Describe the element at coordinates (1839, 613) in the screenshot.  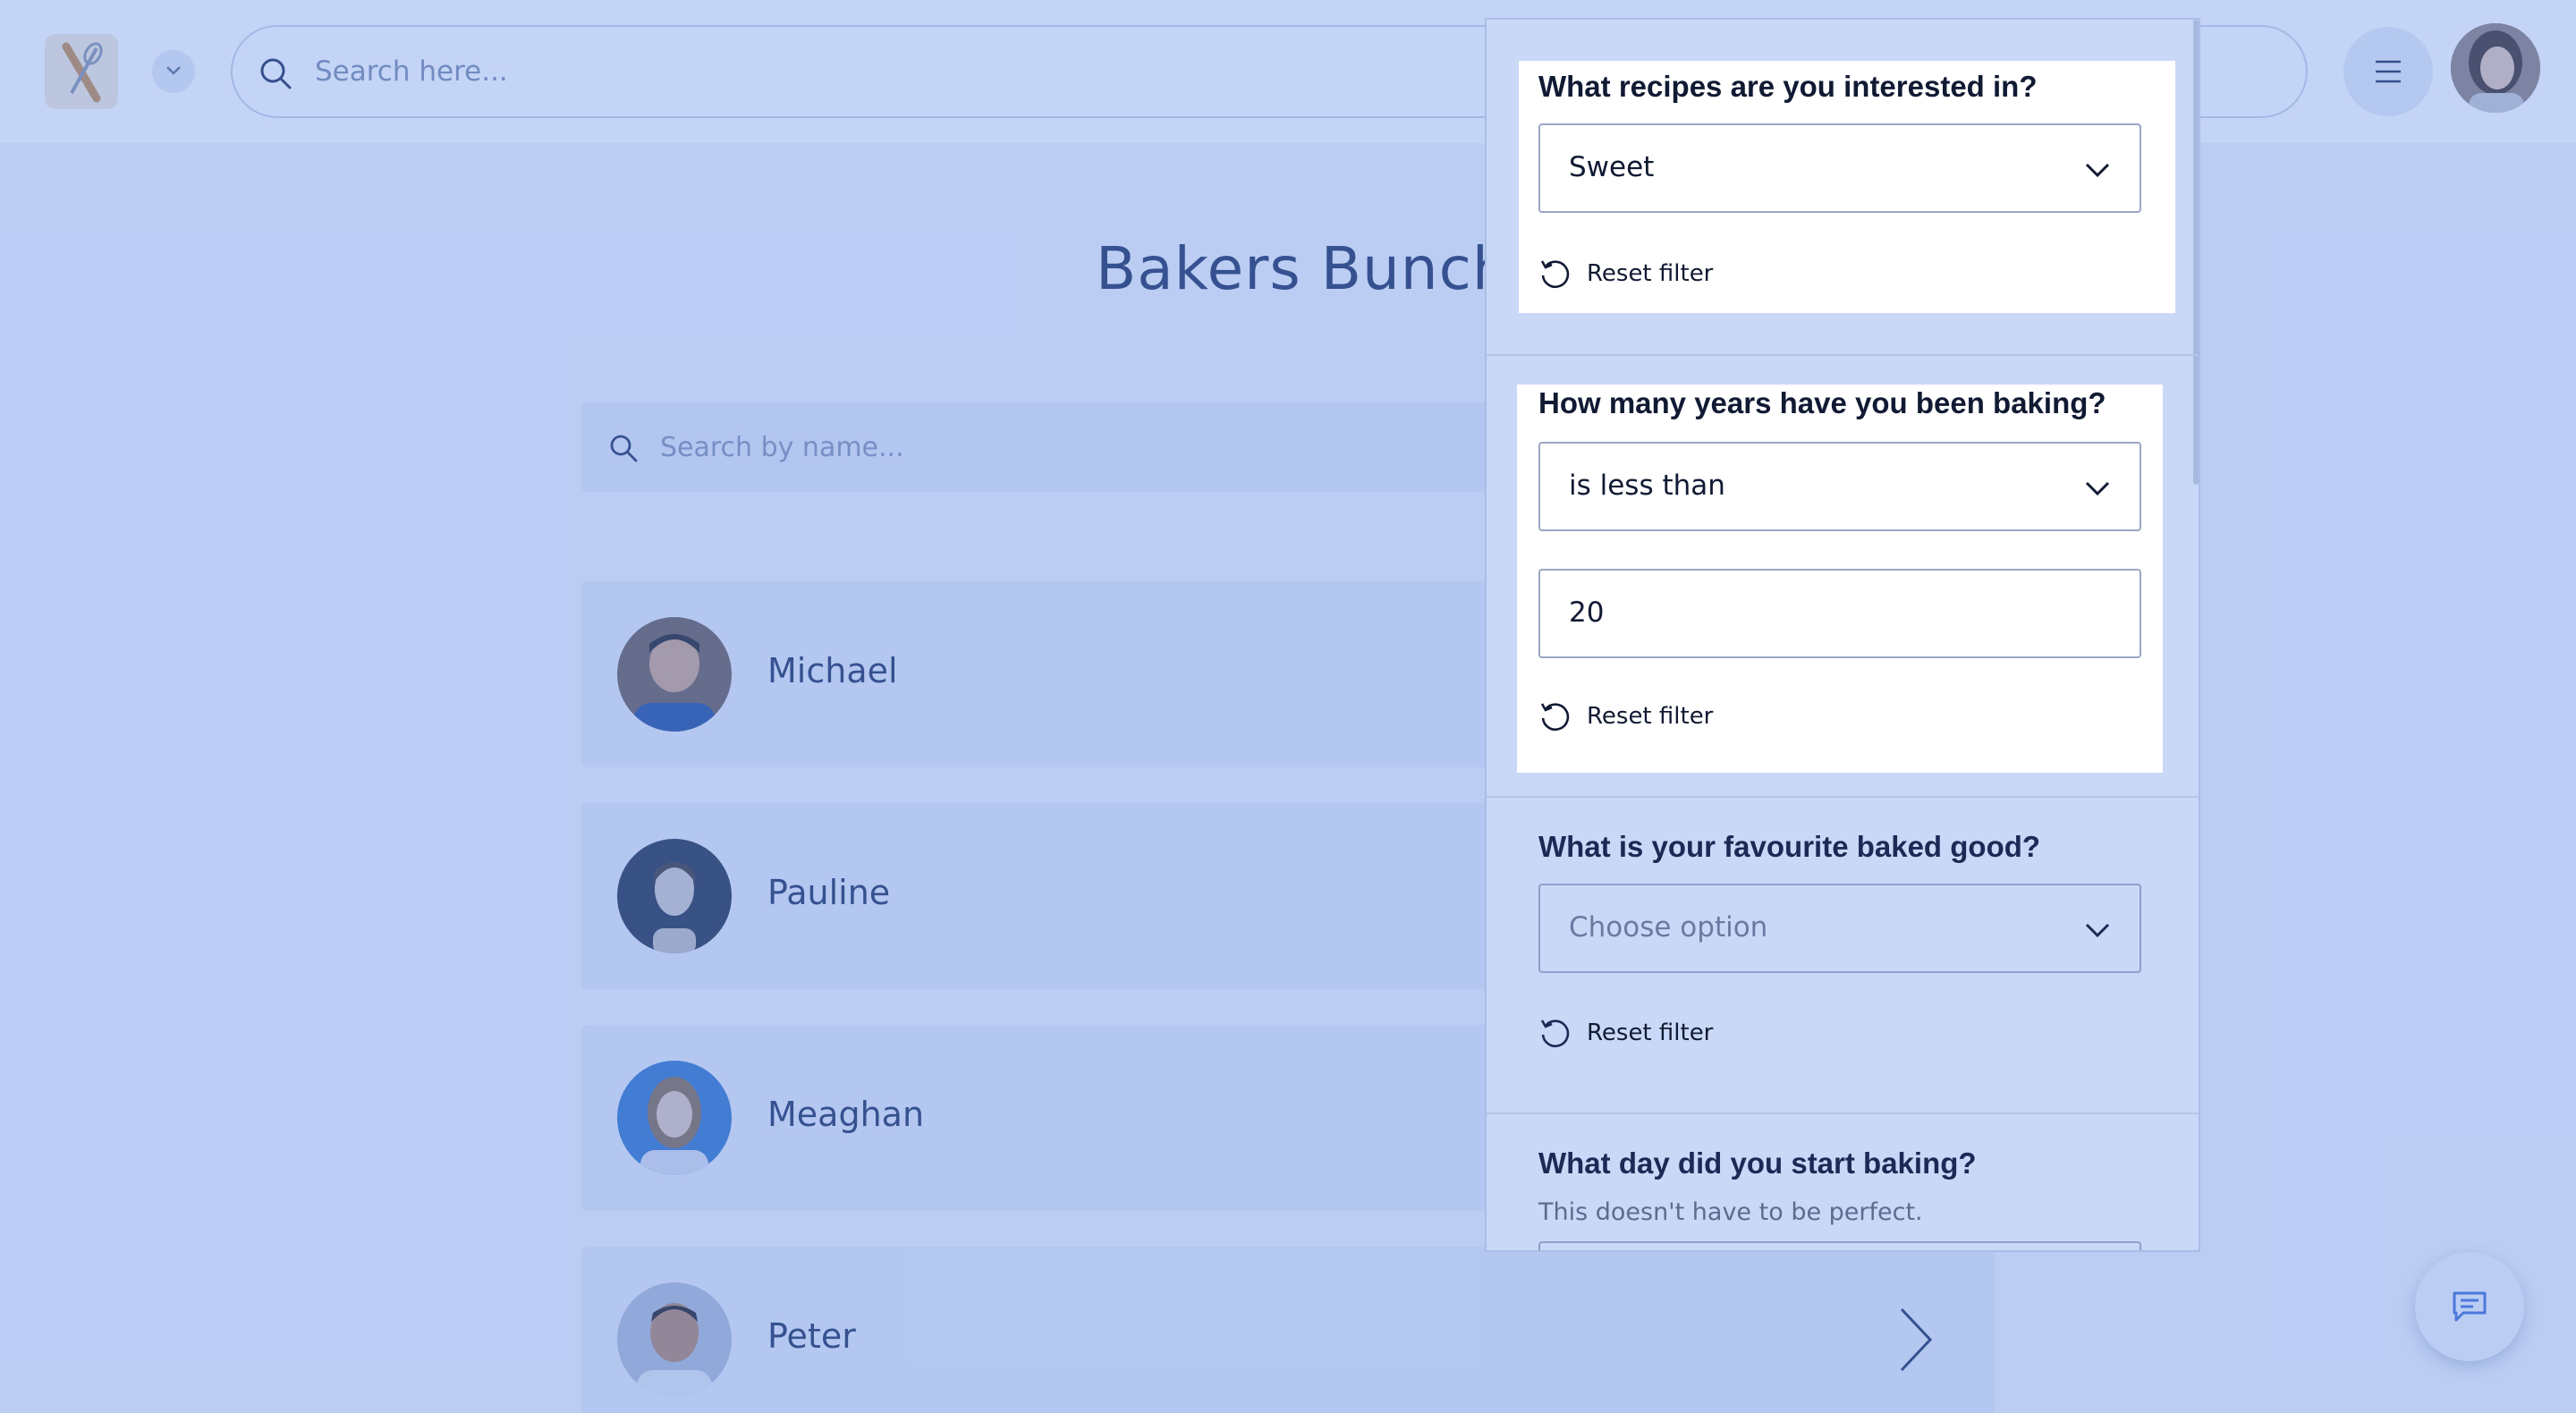
I see `years-value-input: 20` at that location.